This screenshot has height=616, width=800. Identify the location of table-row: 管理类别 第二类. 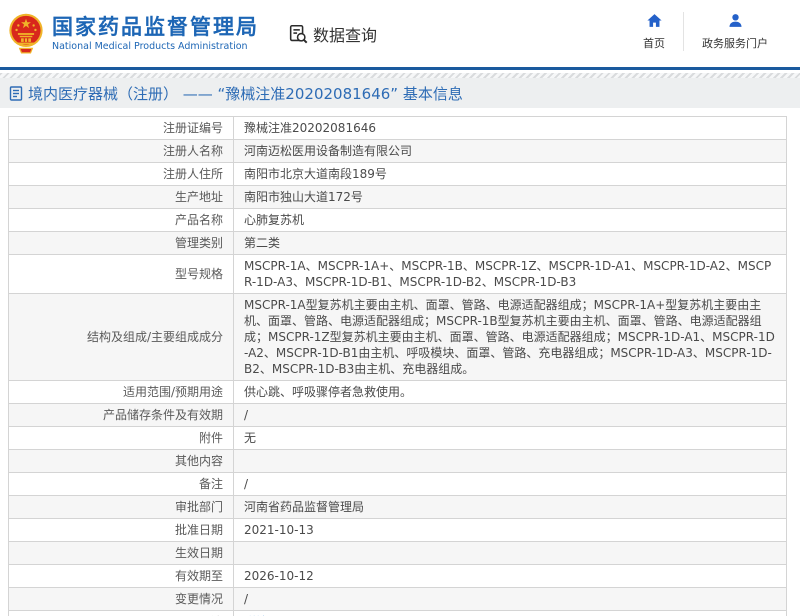
(397, 243).